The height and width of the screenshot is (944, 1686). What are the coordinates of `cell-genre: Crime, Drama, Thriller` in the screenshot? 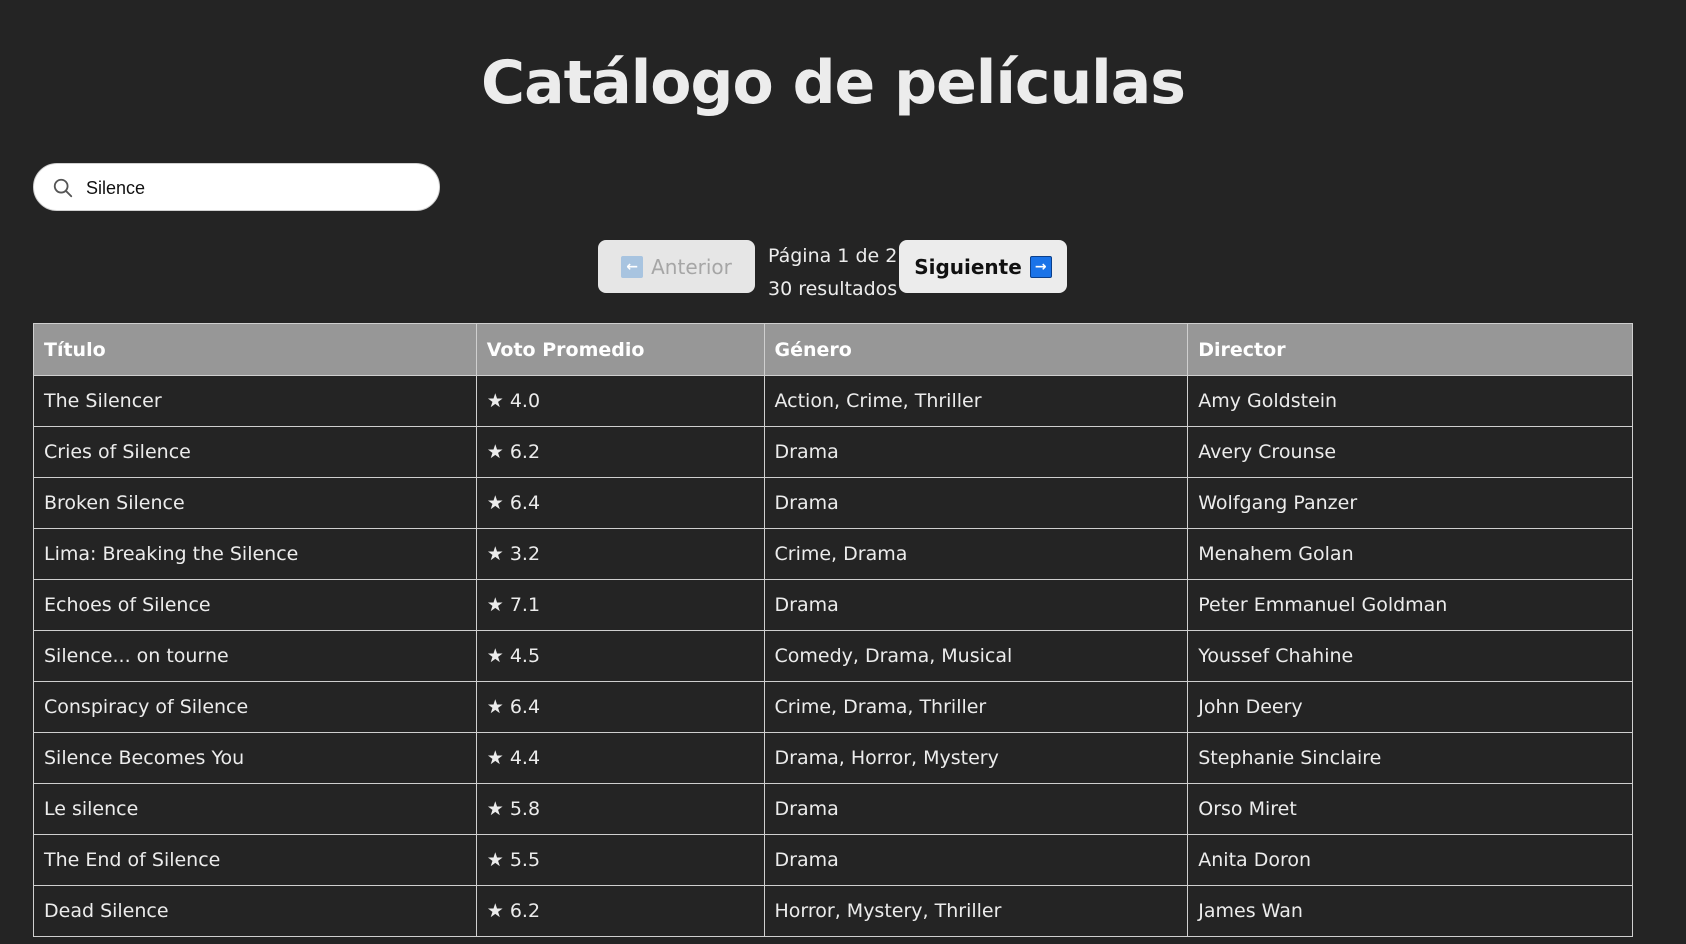 It's located at (976, 707).